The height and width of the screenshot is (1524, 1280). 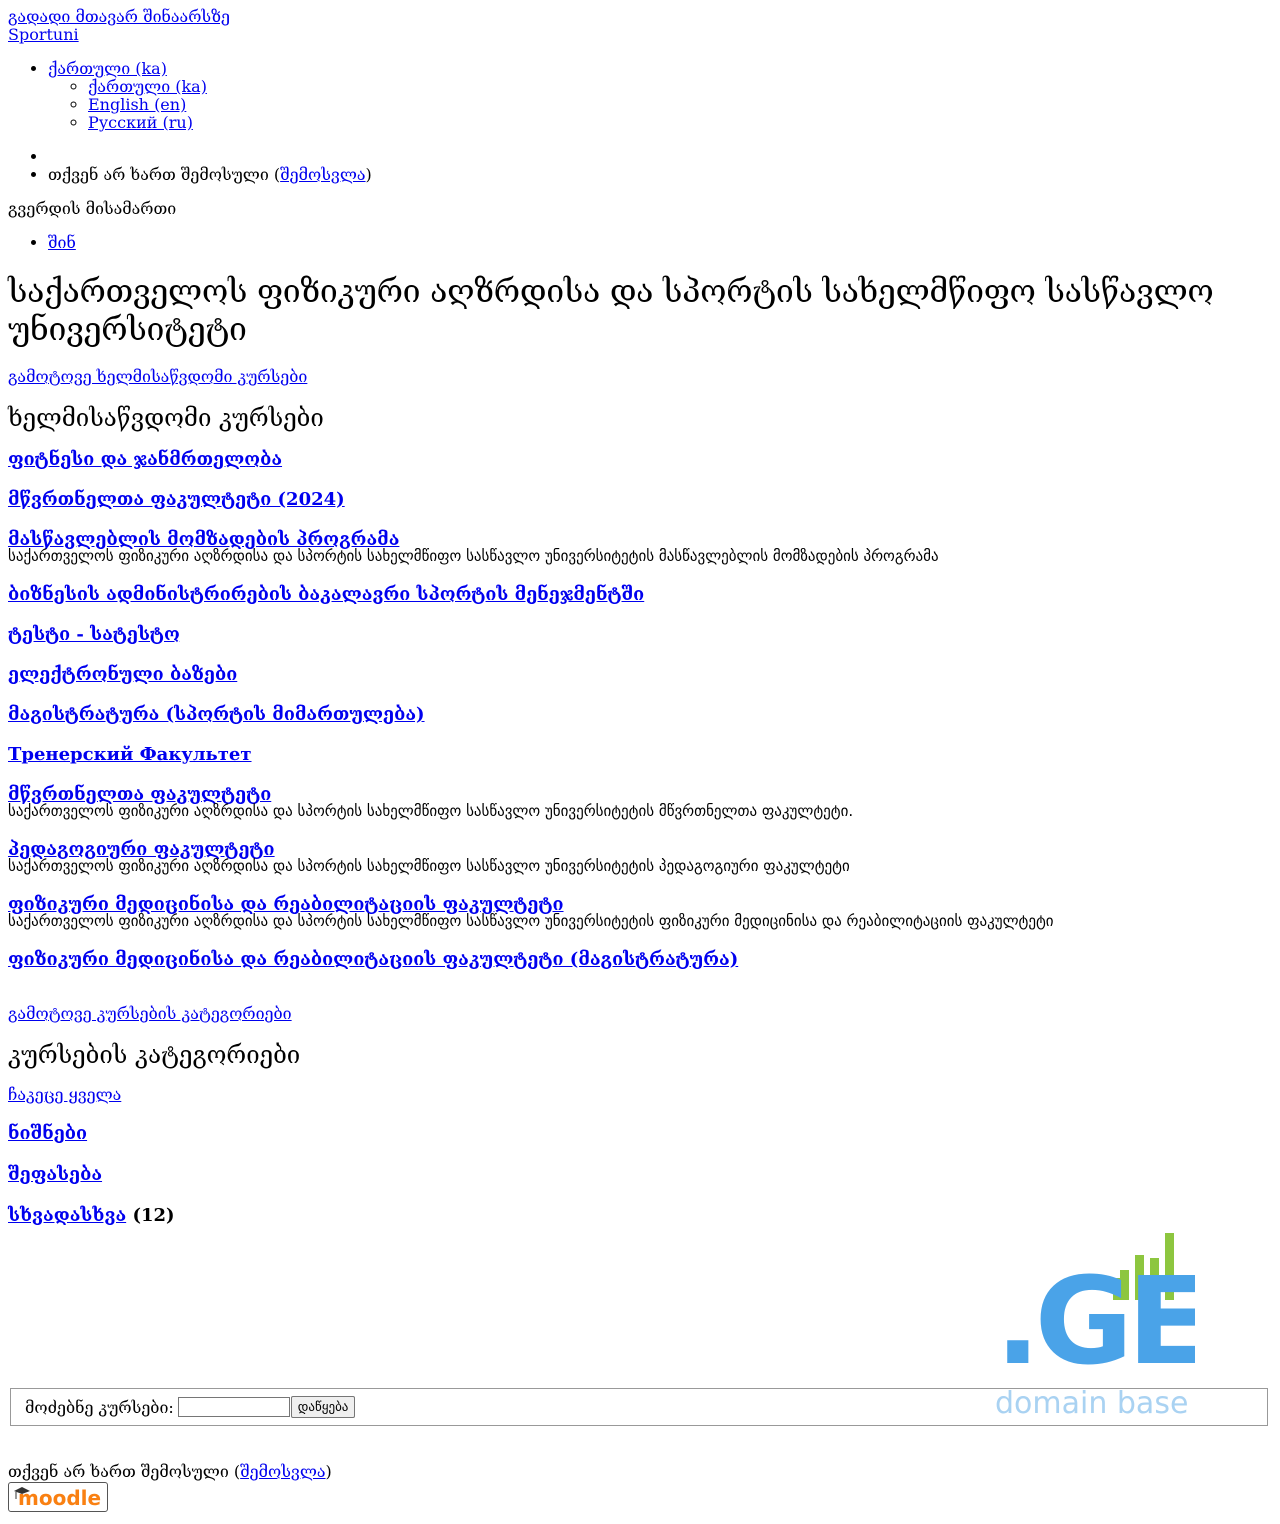 I want to click on ge-domain-base-logo: .GE domain base, so click(x=1095, y=1326).